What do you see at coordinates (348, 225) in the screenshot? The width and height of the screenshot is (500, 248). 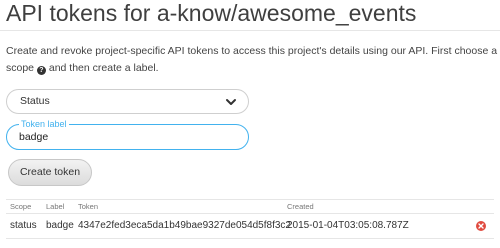 I see `cell-created: 2015-01-04T03:05:08.787Z` at bounding box center [348, 225].